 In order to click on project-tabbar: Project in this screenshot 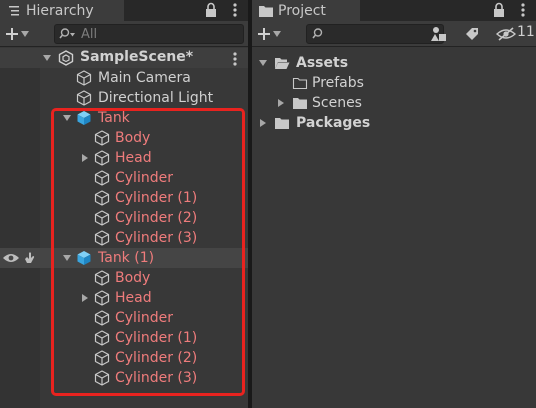, I will do `click(394, 10)`.